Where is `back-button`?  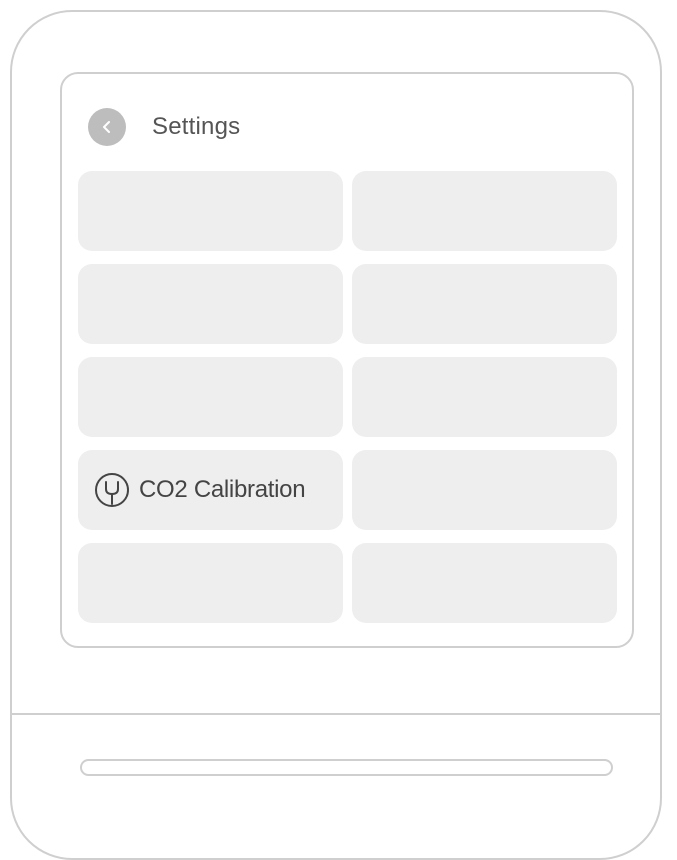
back-button is located at coordinates (107, 127).